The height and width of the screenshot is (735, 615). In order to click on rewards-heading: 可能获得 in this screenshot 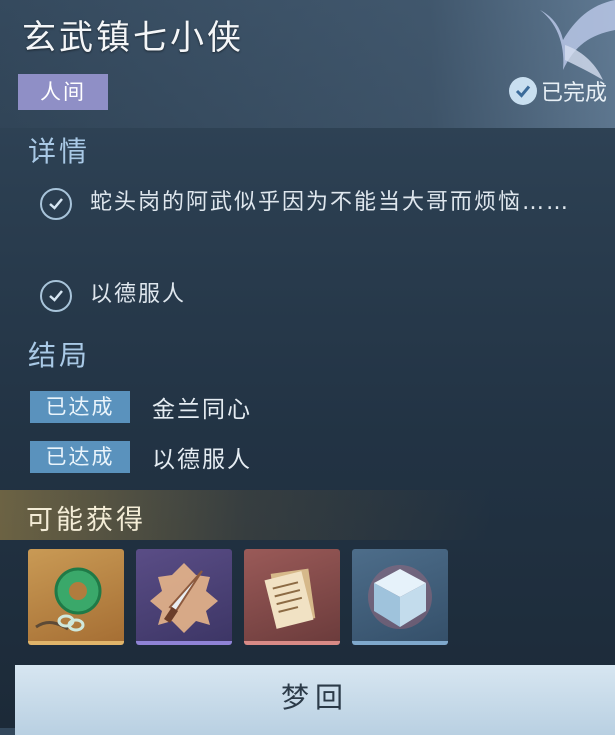, I will do `click(86, 520)`.